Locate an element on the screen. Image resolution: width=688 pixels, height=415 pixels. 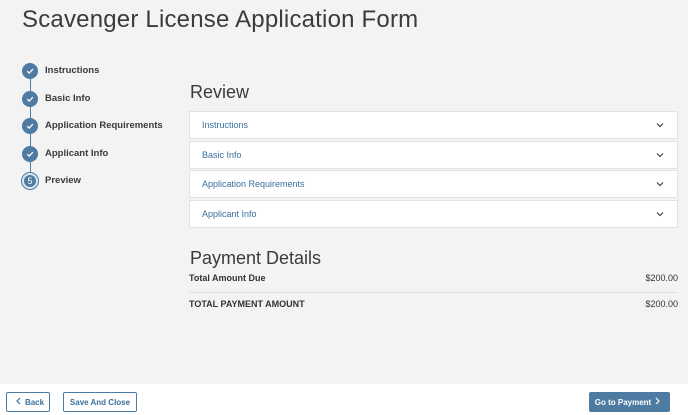
total-amount-due-label: Total Amount Due is located at coordinates (227, 278).